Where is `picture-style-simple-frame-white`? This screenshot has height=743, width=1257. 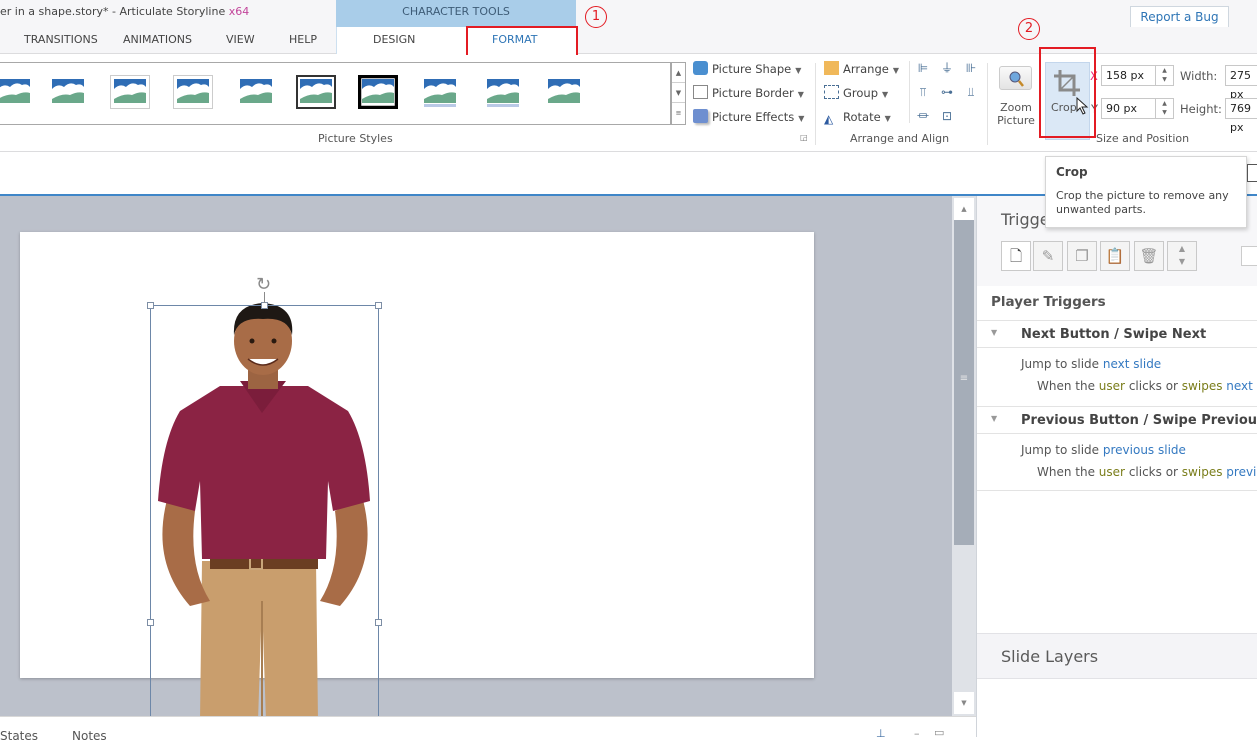 picture-style-simple-frame-white is located at coordinates (68, 92).